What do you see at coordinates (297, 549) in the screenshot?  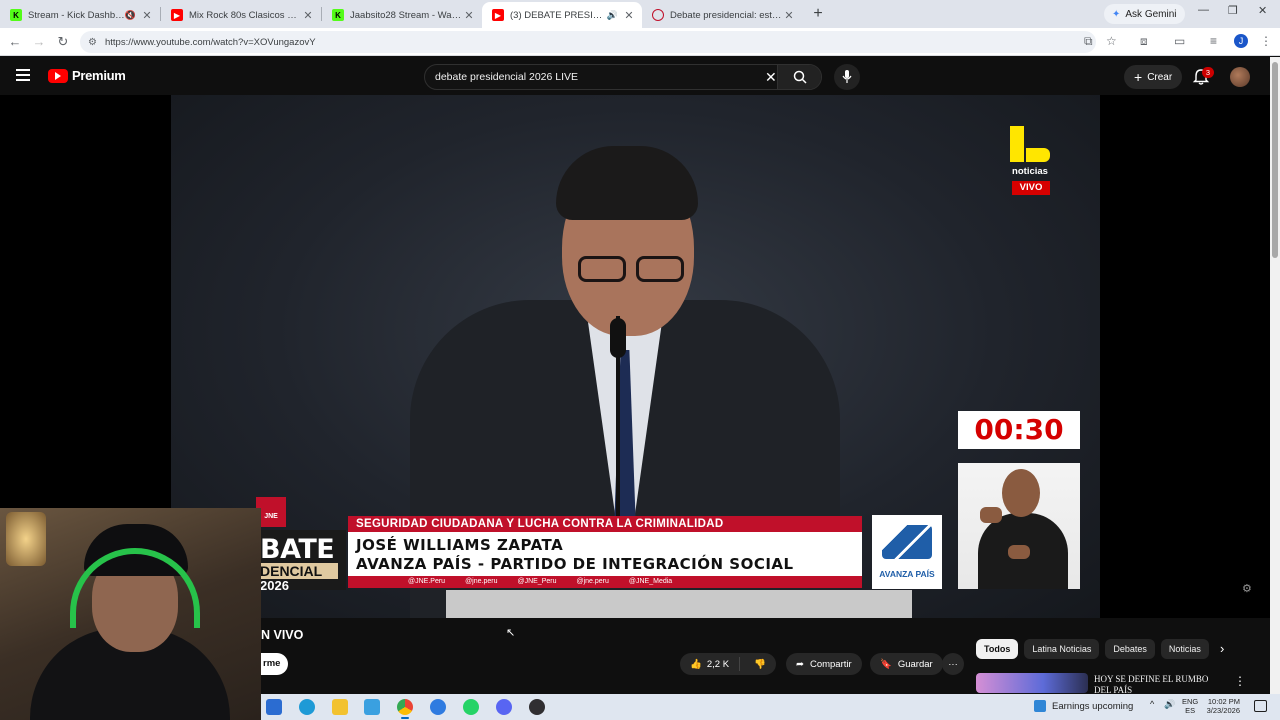 I see `debate-word: BATE` at bounding box center [297, 549].